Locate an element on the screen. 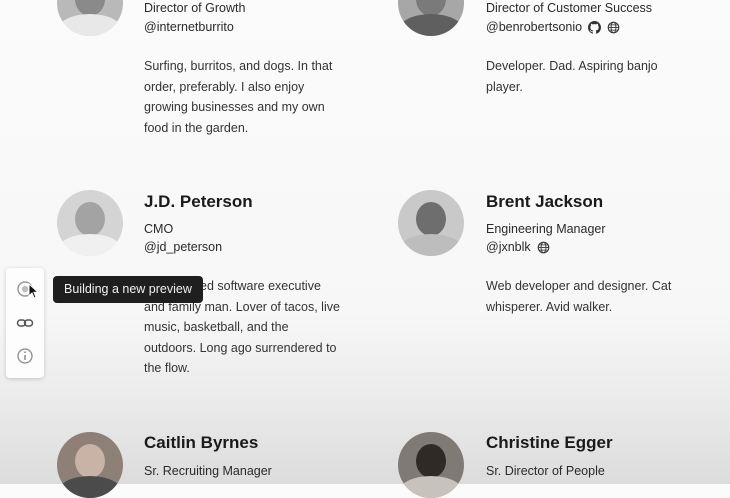 This screenshot has width=730, height=498. cursor-icon is located at coordinates (34, 291).